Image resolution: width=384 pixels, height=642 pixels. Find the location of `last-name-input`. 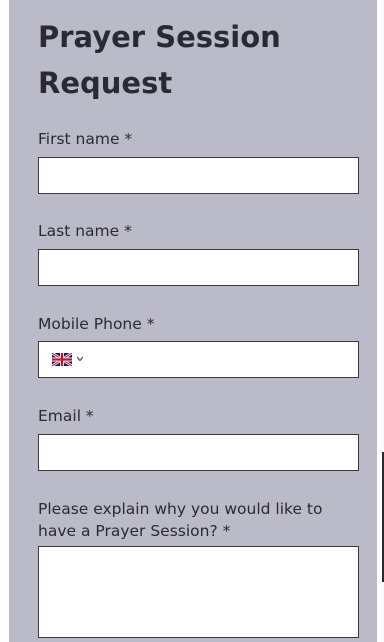

last-name-input is located at coordinates (198, 267).